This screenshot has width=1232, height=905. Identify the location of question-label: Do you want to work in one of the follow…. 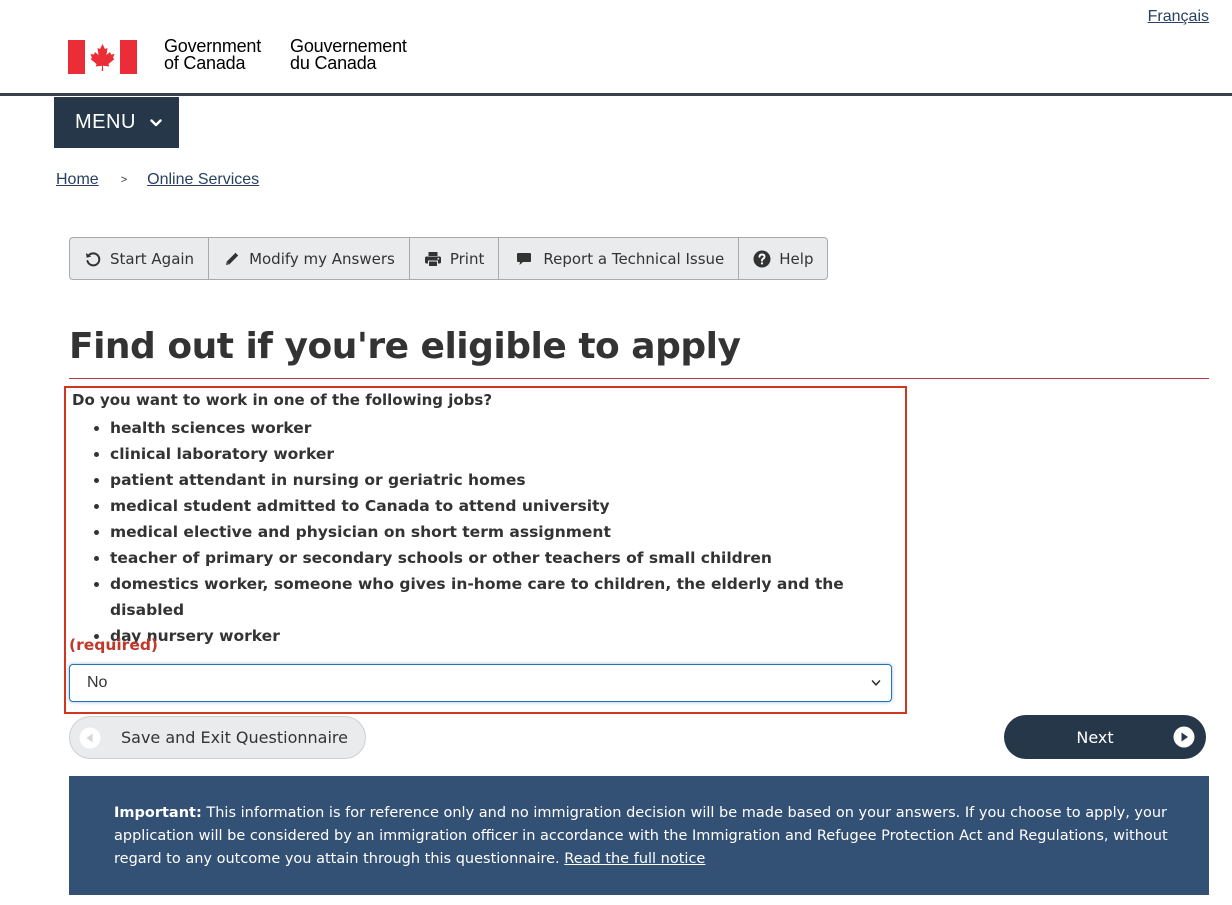
(282, 400).